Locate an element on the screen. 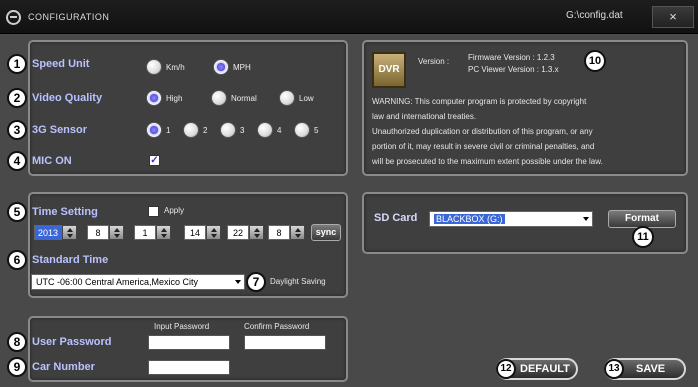 The image size is (698, 387). save-button: 13 SAVE is located at coordinates (645, 369).